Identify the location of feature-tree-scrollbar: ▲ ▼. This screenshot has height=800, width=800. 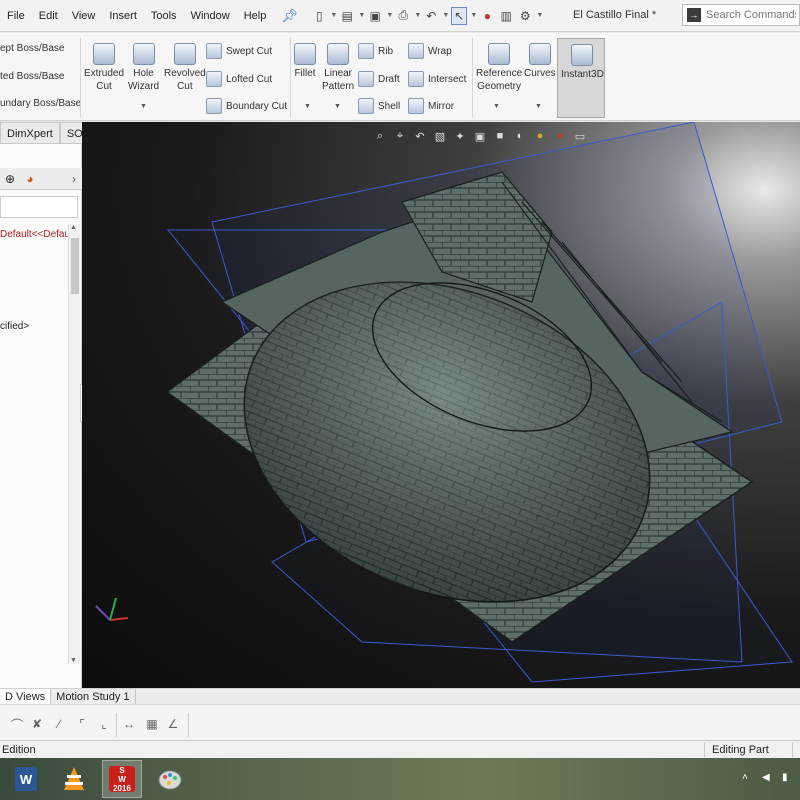
(74, 444).